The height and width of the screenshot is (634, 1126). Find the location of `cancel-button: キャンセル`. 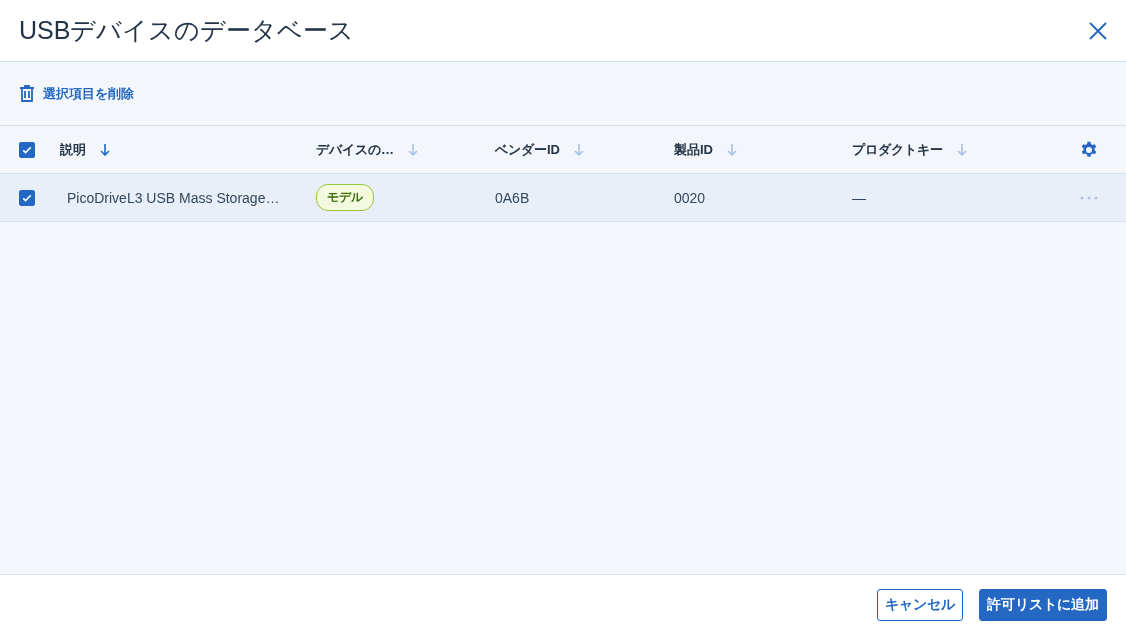

cancel-button: キャンセル is located at coordinates (920, 604).